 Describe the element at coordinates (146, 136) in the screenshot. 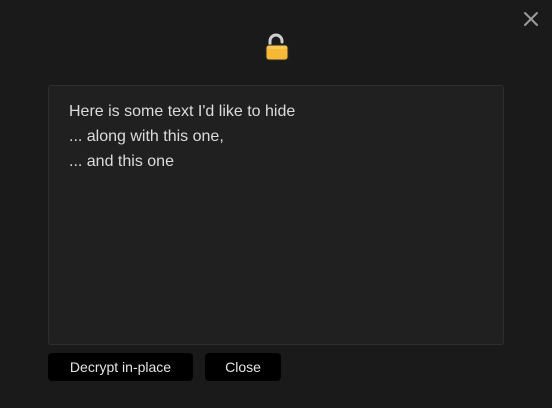

I see `text-line: ... along with this one,` at that location.